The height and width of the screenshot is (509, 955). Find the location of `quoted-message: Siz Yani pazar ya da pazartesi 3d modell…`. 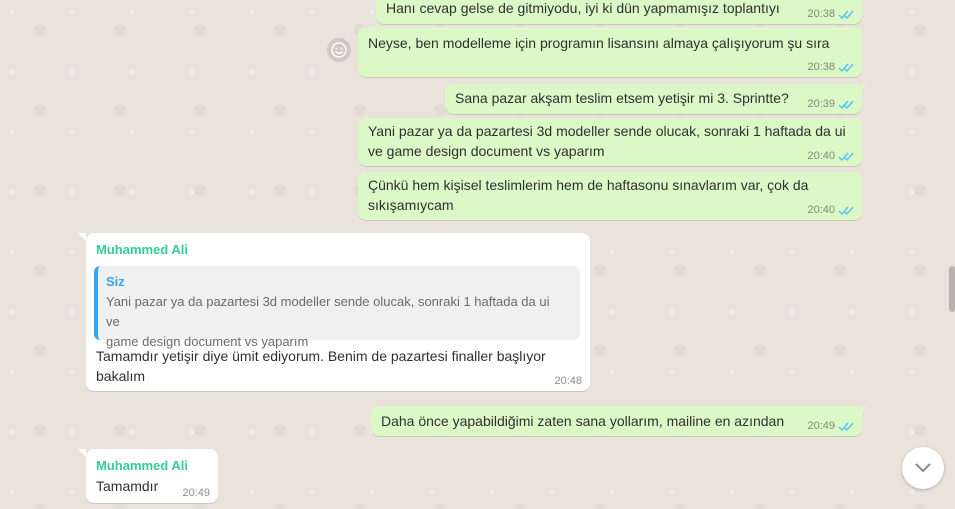

quoted-message: Siz Yani pazar ya da pazartesi 3d modell… is located at coordinates (337, 307).